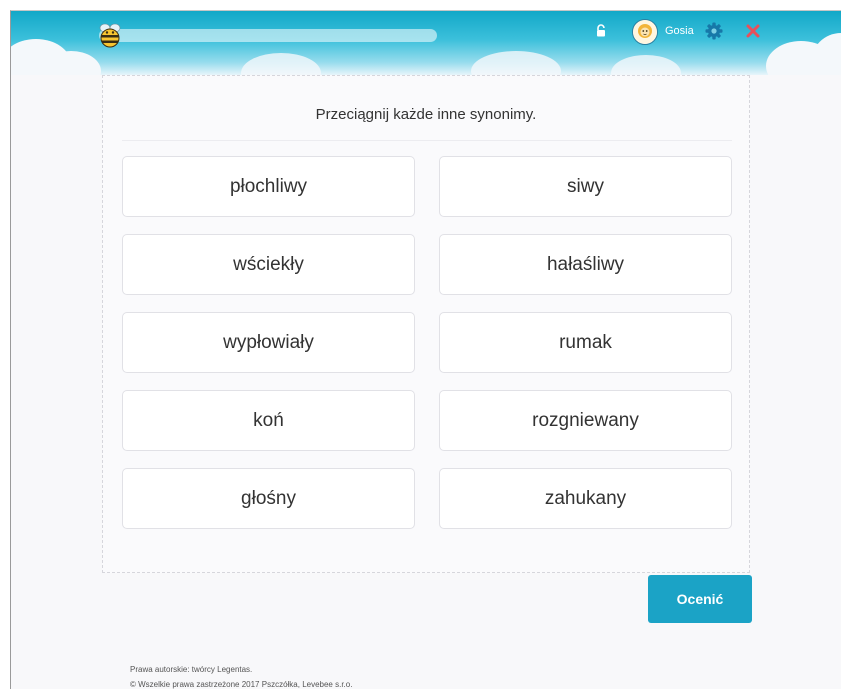 The height and width of the screenshot is (689, 841). I want to click on word-tile: zahukany, so click(585, 498).